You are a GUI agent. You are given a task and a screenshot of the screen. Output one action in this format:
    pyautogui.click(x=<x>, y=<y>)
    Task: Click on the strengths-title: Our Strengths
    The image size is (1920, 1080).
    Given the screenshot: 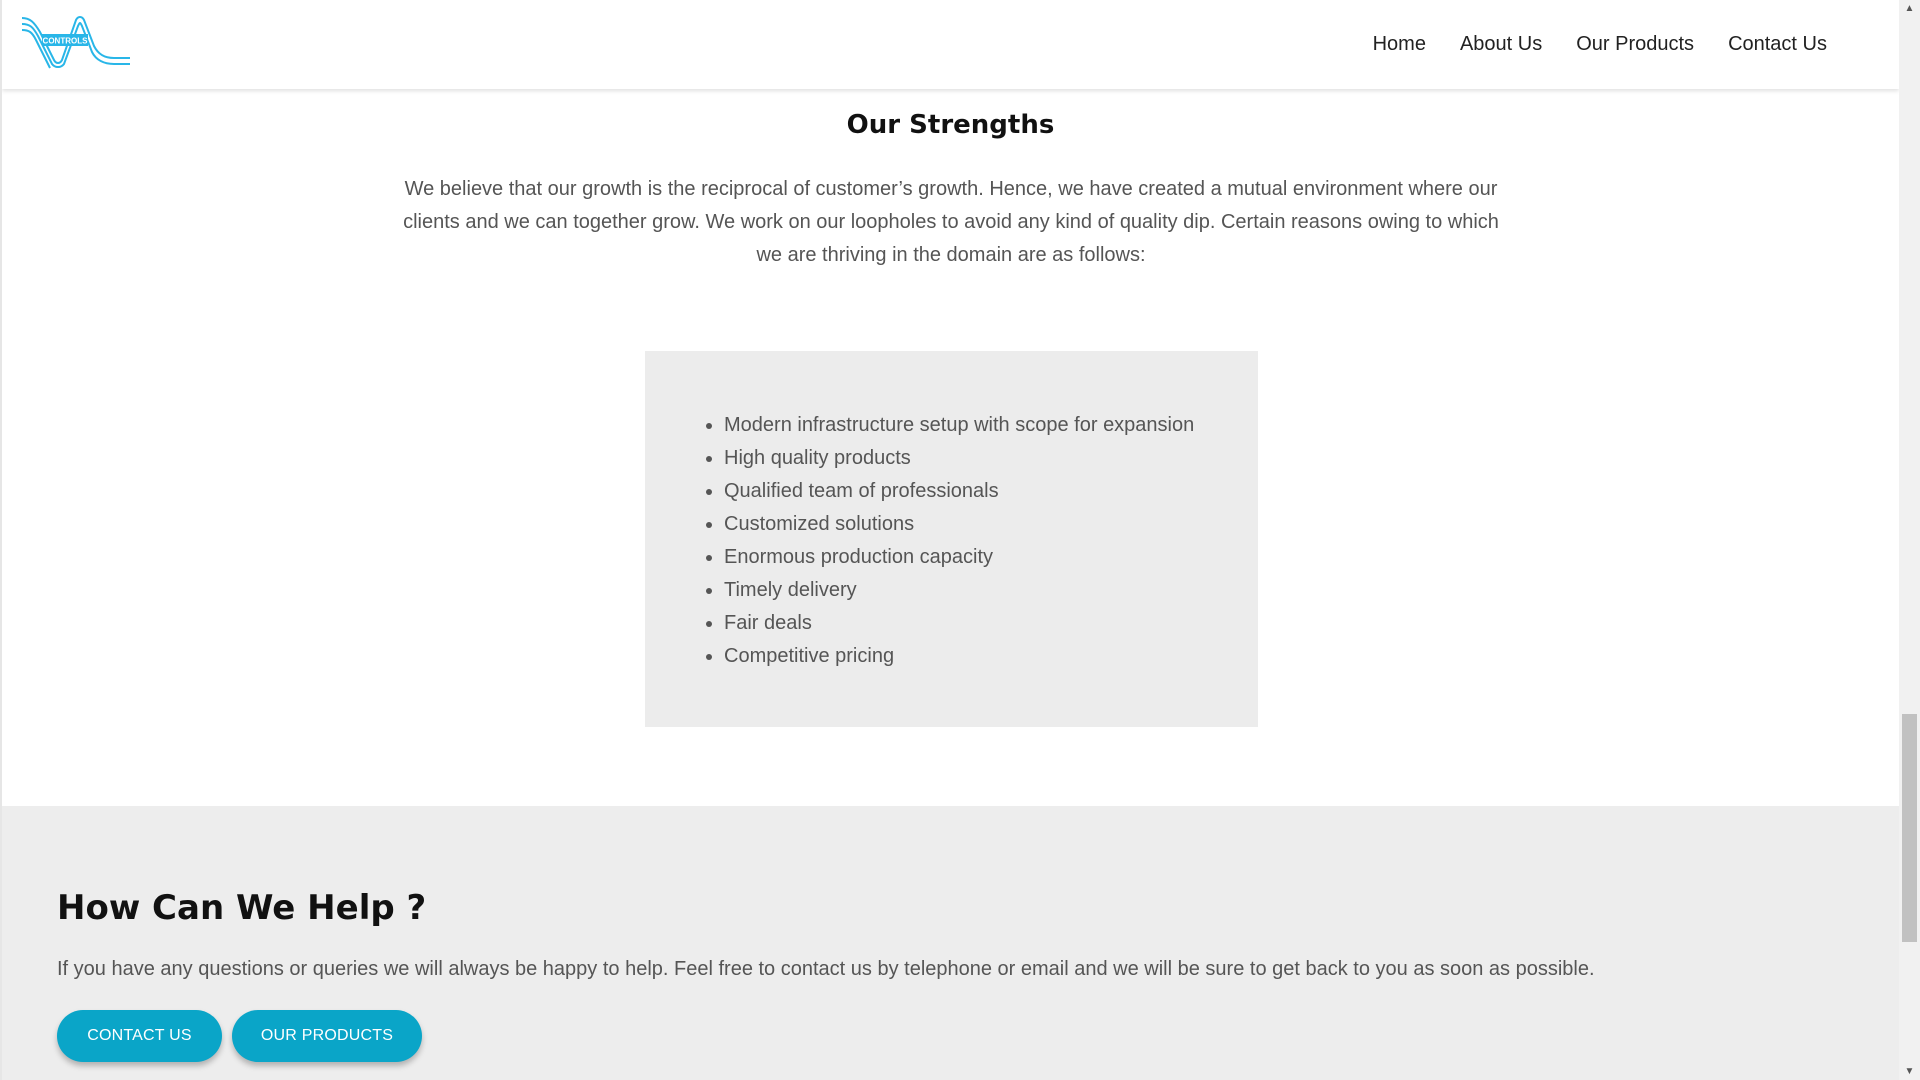 What is the action you would take?
    pyautogui.click(x=950, y=125)
    